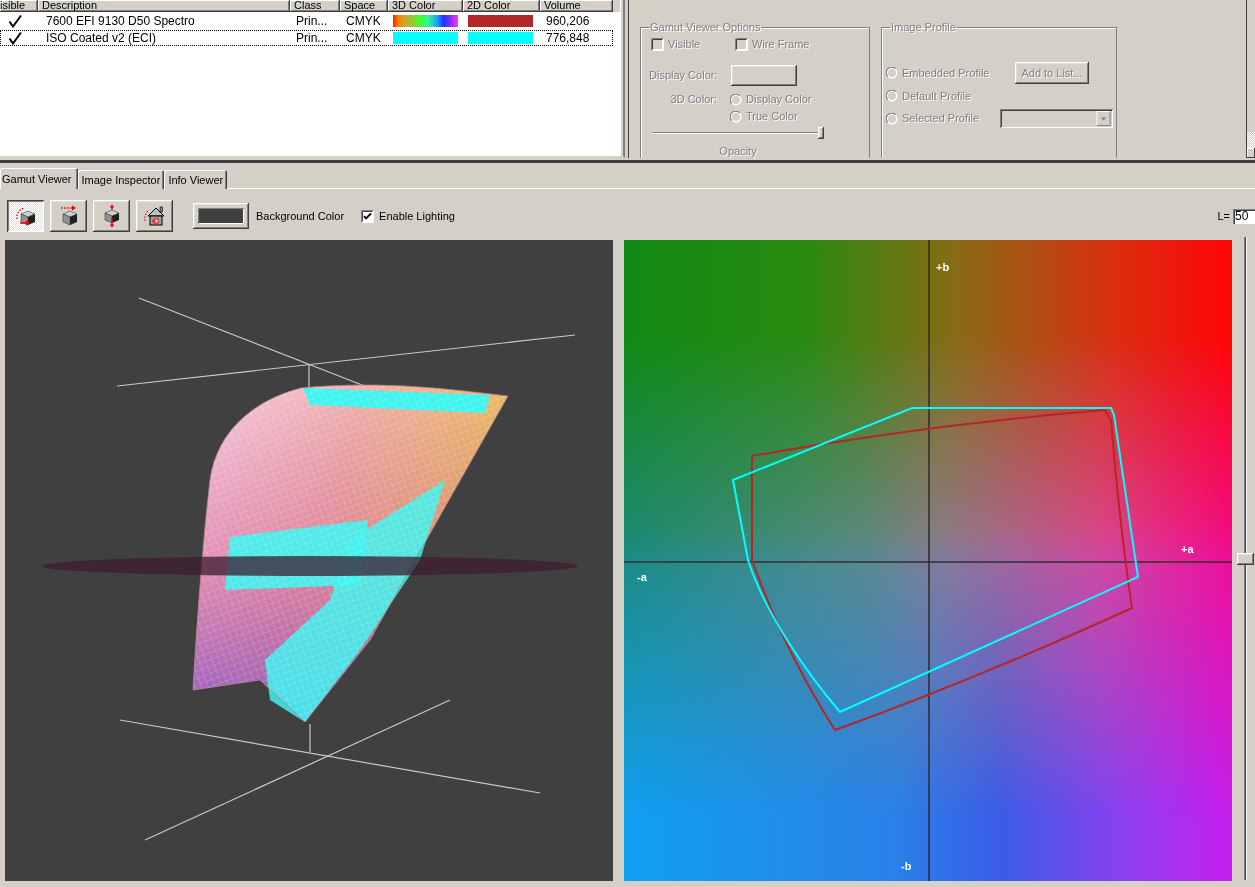 The image size is (1255, 887). I want to click on home-icon, so click(154, 216).